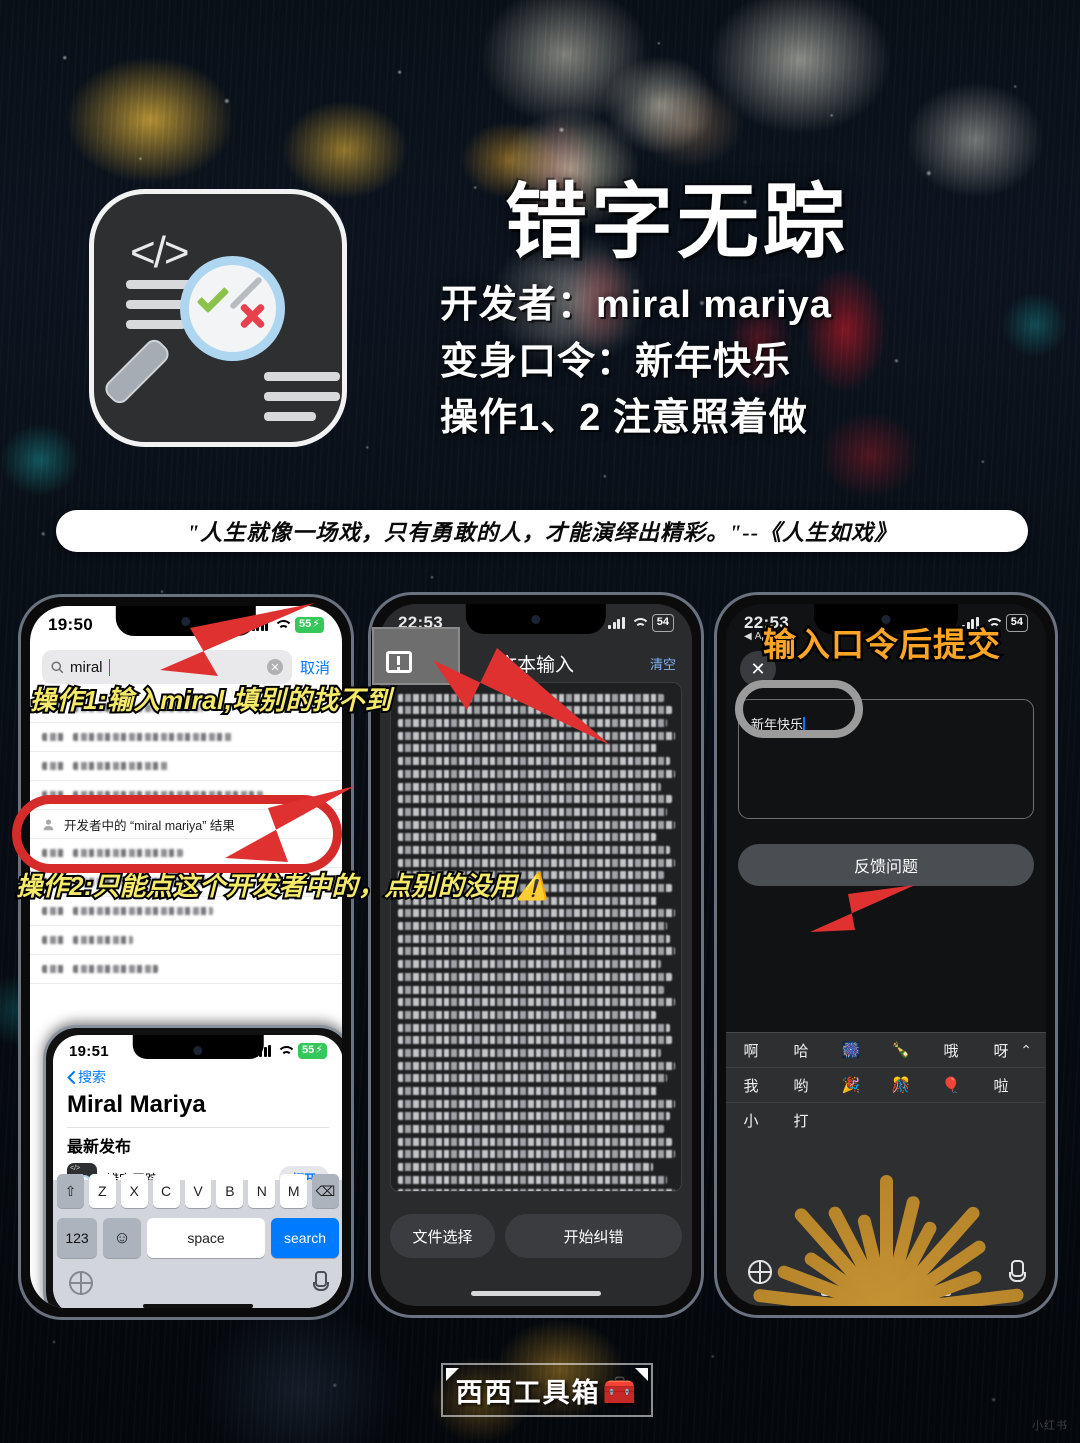  What do you see at coordinates (751, 1050) in the screenshot?
I see `emoji-key-a: 啊` at bounding box center [751, 1050].